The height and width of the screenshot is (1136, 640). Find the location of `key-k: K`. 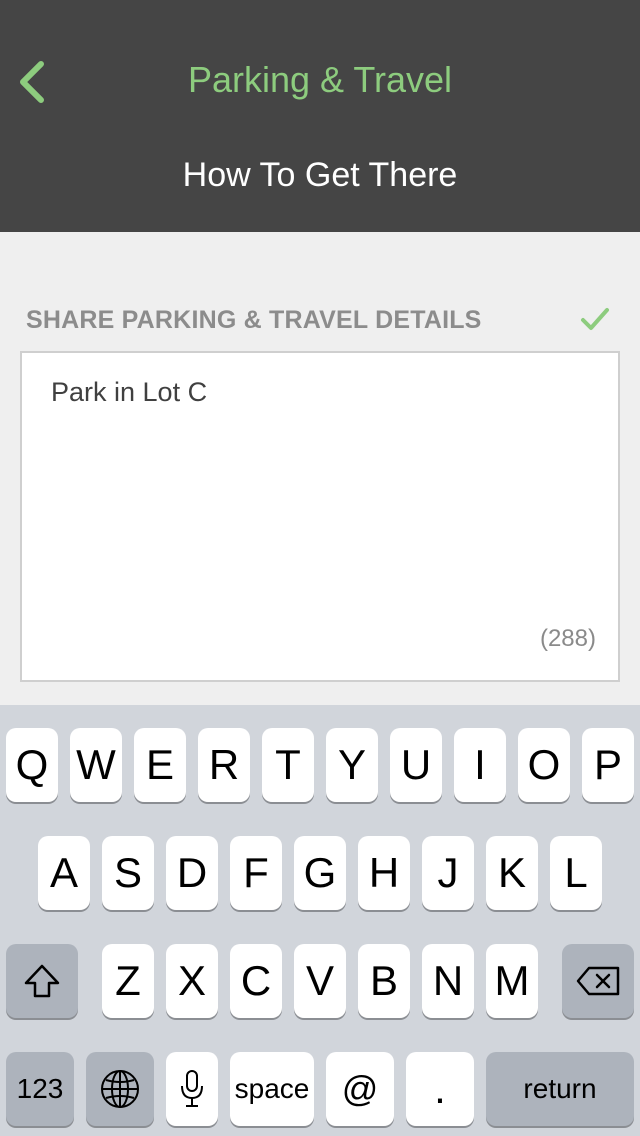

key-k: K is located at coordinates (512, 873).